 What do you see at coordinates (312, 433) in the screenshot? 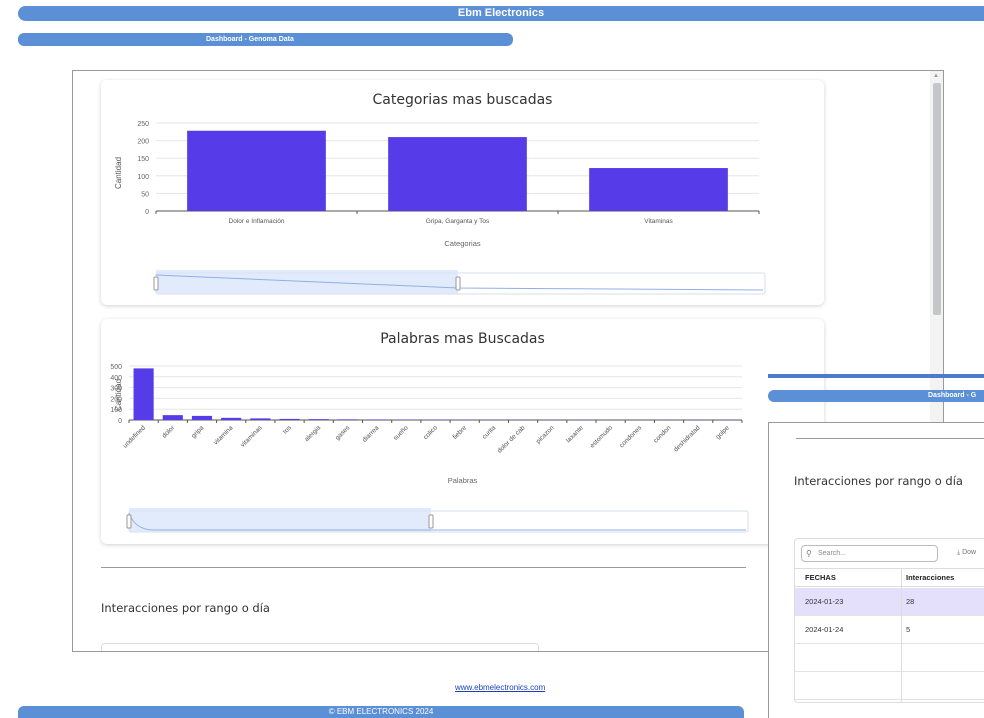
I see `x-tick-label: alergia` at bounding box center [312, 433].